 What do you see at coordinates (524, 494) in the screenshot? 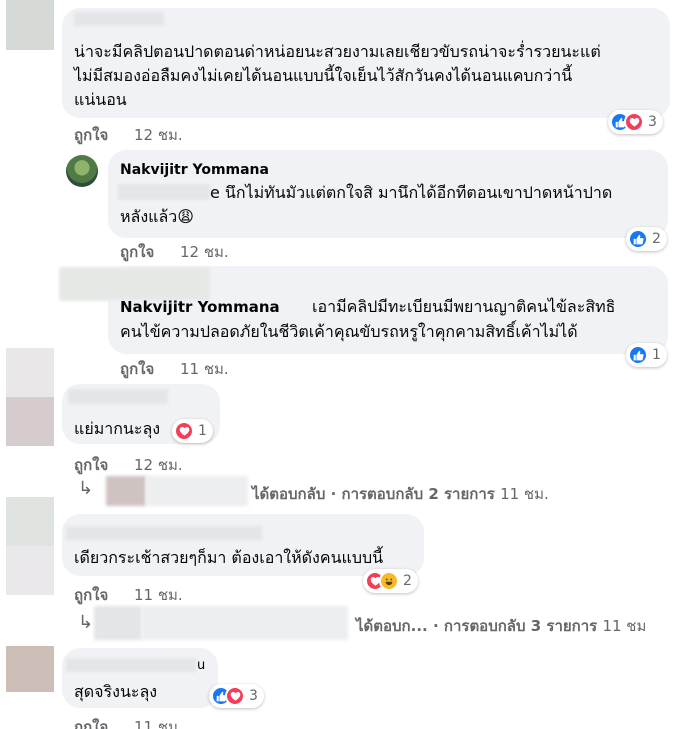
I see `reply-time: 11 ชม.` at bounding box center [524, 494].